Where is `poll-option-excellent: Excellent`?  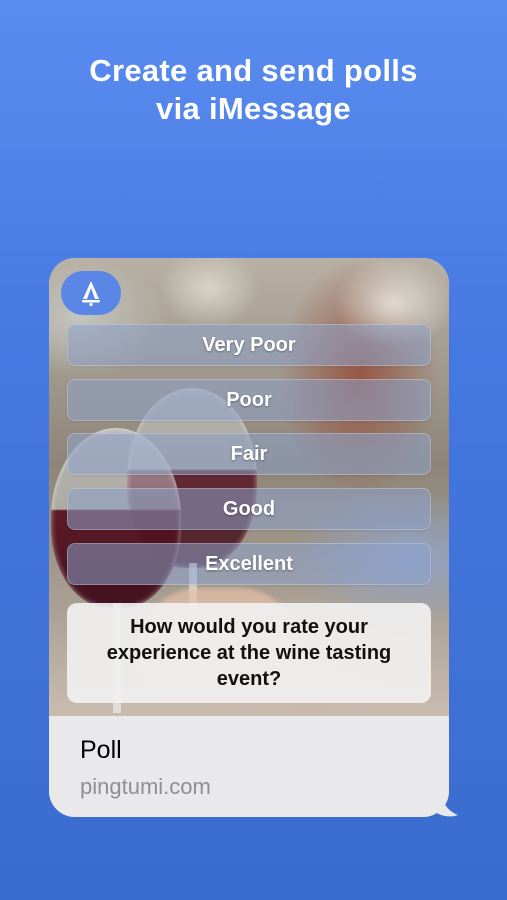
poll-option-excellent: Excellent is located at coordinates (249, 564).